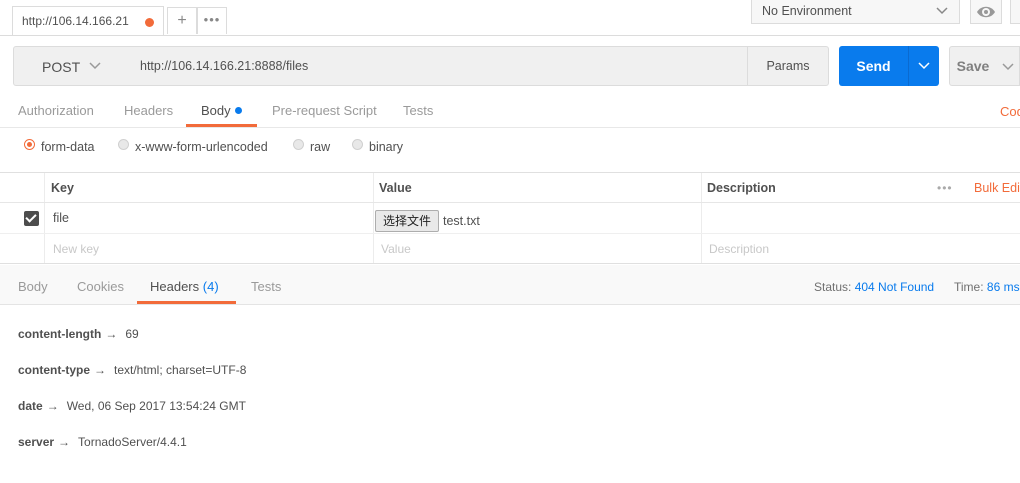 This screenshot has width=1020, height=483. Describe the element at coordinates (1010, 111) in the screenshot. I see `code-link: Code` at that location.